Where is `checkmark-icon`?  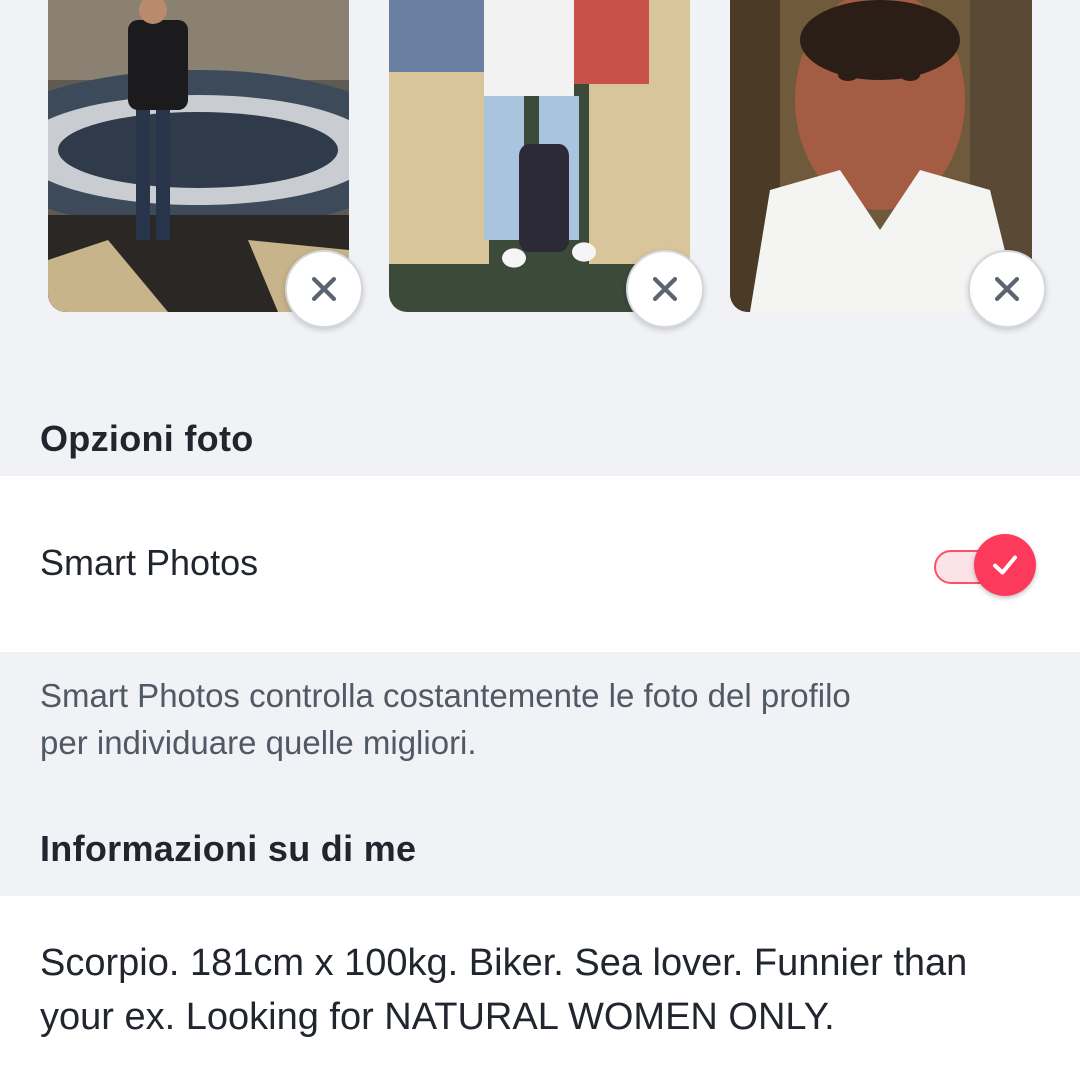 checkmark-icon is located at coordinates (1005, 565).